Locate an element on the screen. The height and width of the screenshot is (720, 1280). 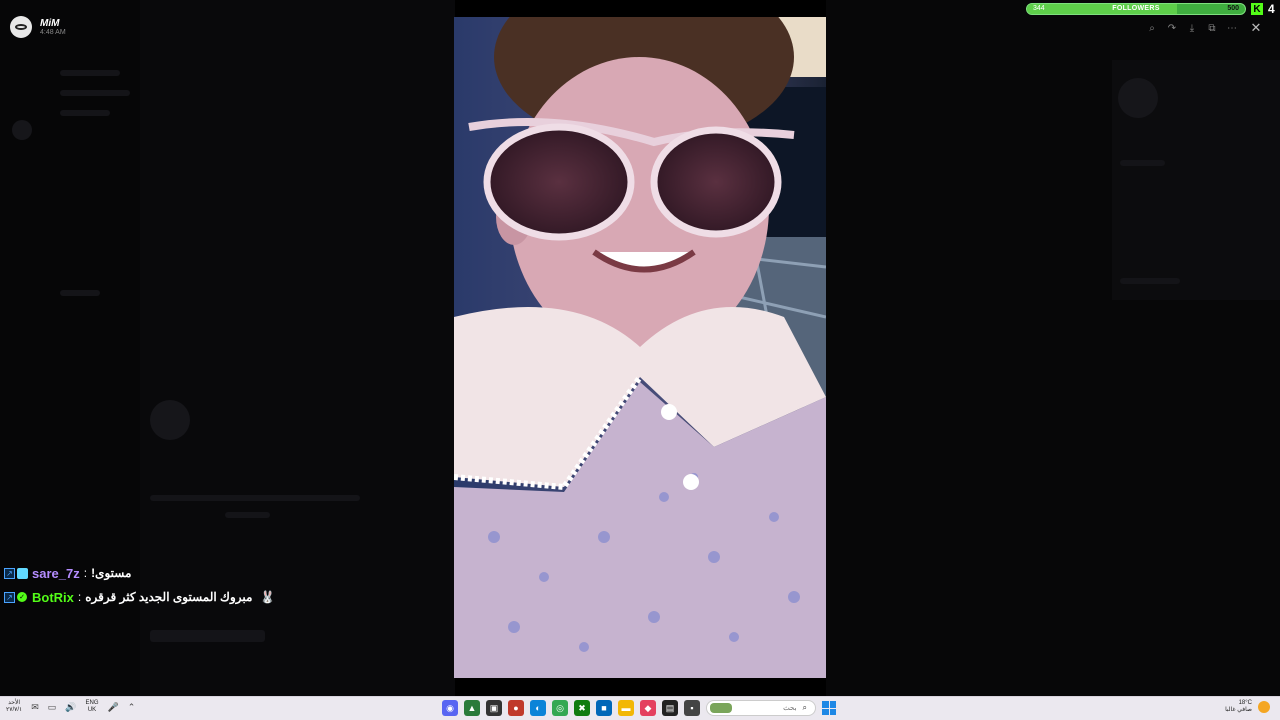
image-toolbar: ⌕ ↷ ⤓ ⧉ ⋯ is located at coordinates (1192, 28).